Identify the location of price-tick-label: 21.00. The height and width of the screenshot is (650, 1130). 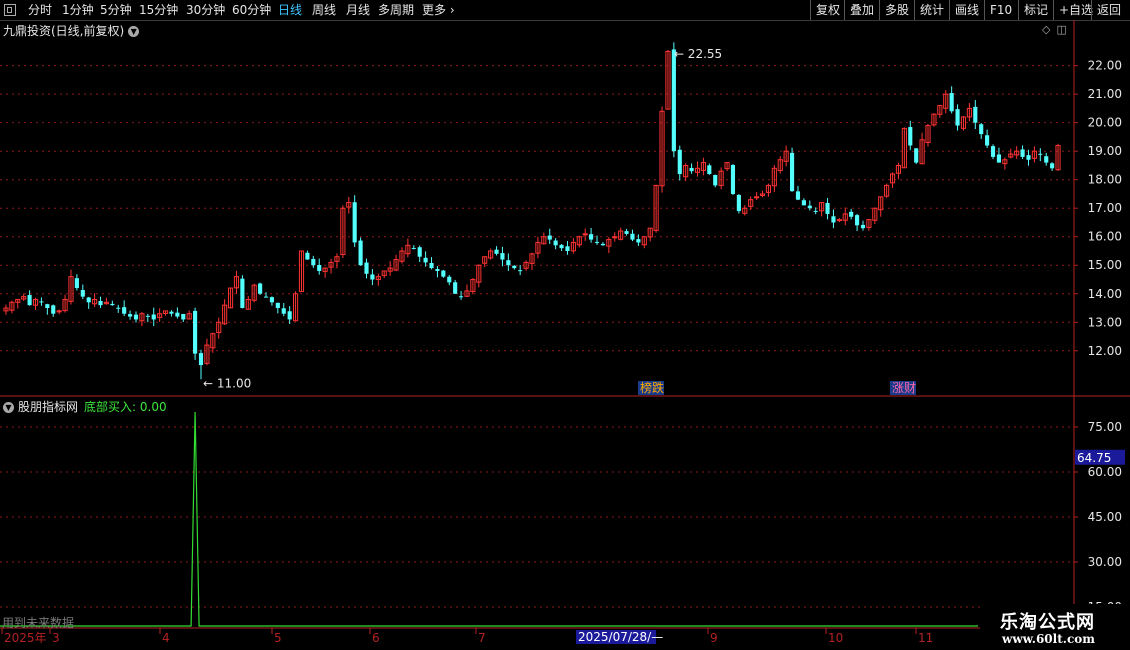
(1105, 94).